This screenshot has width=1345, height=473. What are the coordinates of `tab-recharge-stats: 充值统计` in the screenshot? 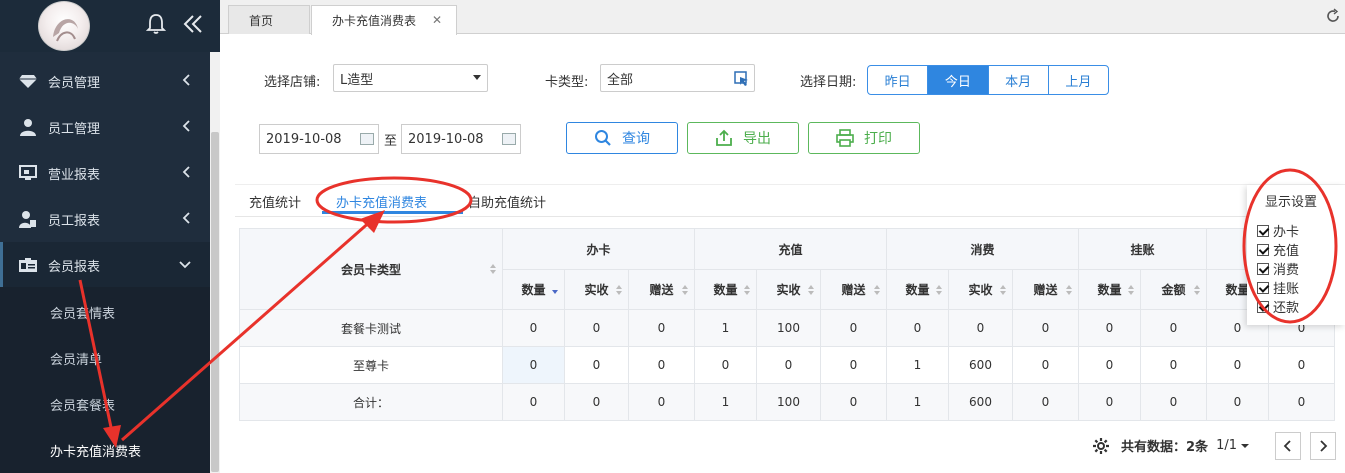 It's located at (275, 201).